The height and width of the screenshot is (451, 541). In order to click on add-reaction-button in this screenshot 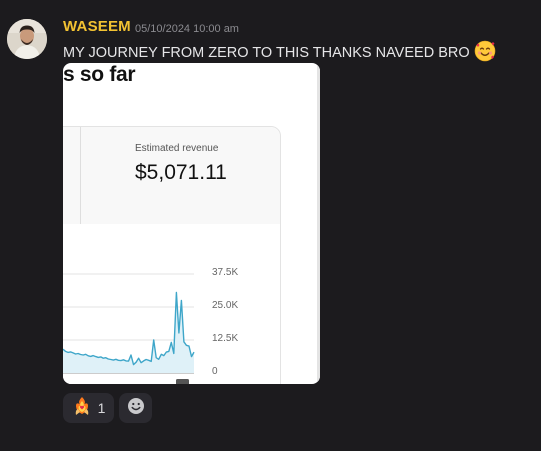, I will do `click(135, 408)`.